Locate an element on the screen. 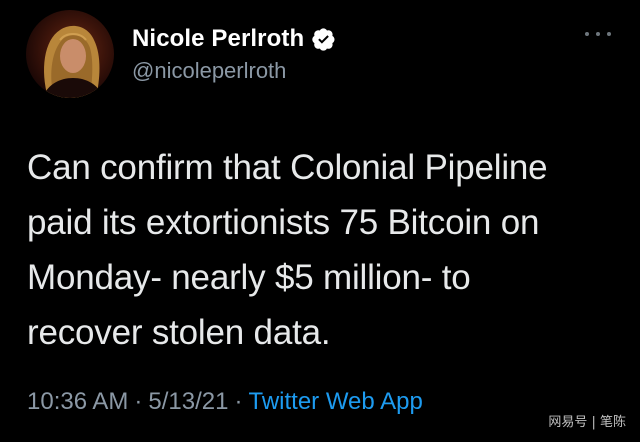 The image size is (640, 442). tweet-metadata: 10:36 AM · 5/13/21 · Twitter Web App is located at coordinates (225, 402).